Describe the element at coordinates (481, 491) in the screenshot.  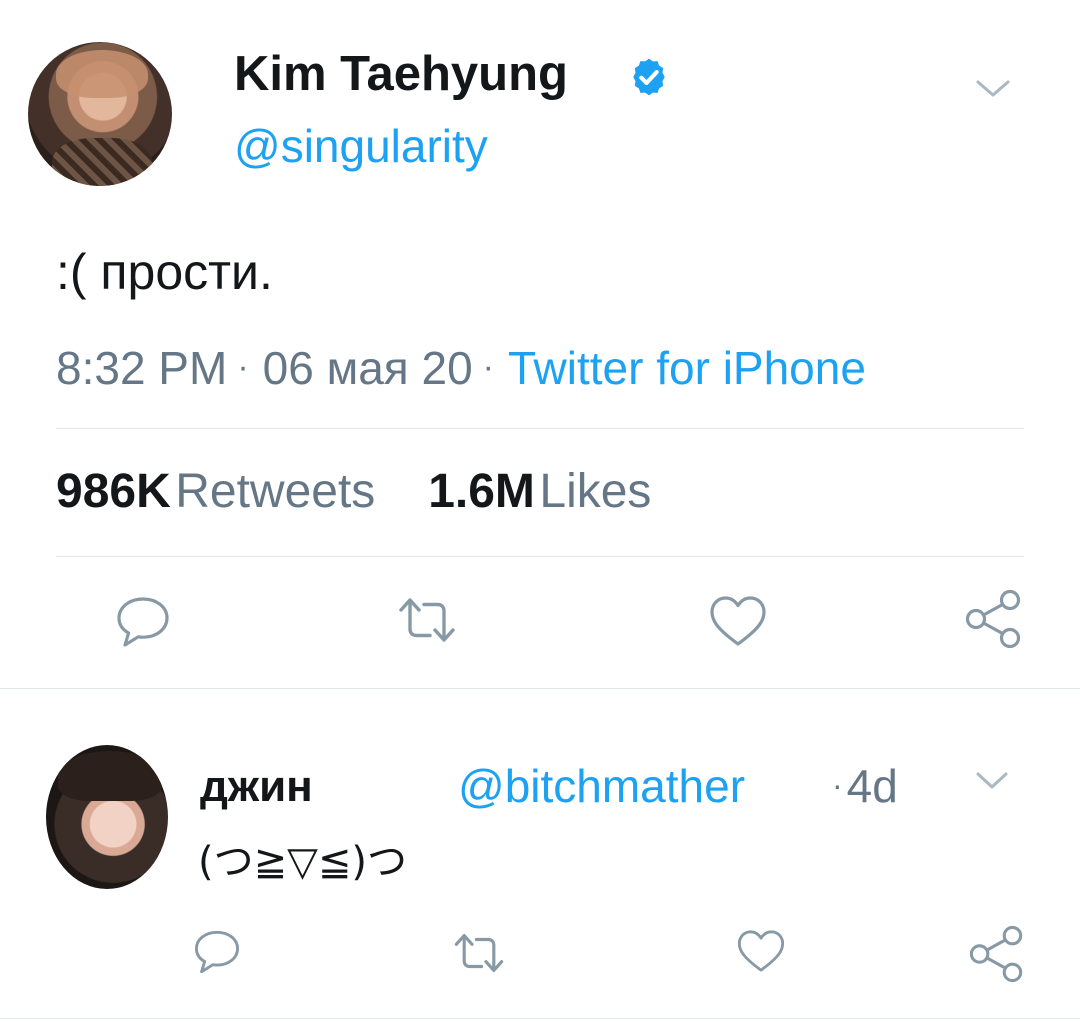
I see `likes-count: 1.6M` at that location.